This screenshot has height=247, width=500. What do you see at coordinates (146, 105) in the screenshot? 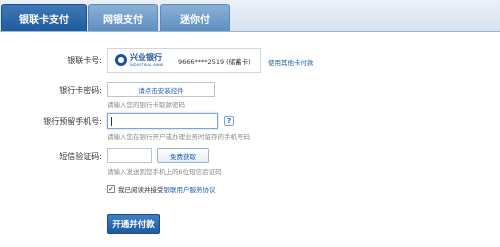
I see `password-hint: 请输入您的银行卡取款密码` at bounding box center [146, 105].